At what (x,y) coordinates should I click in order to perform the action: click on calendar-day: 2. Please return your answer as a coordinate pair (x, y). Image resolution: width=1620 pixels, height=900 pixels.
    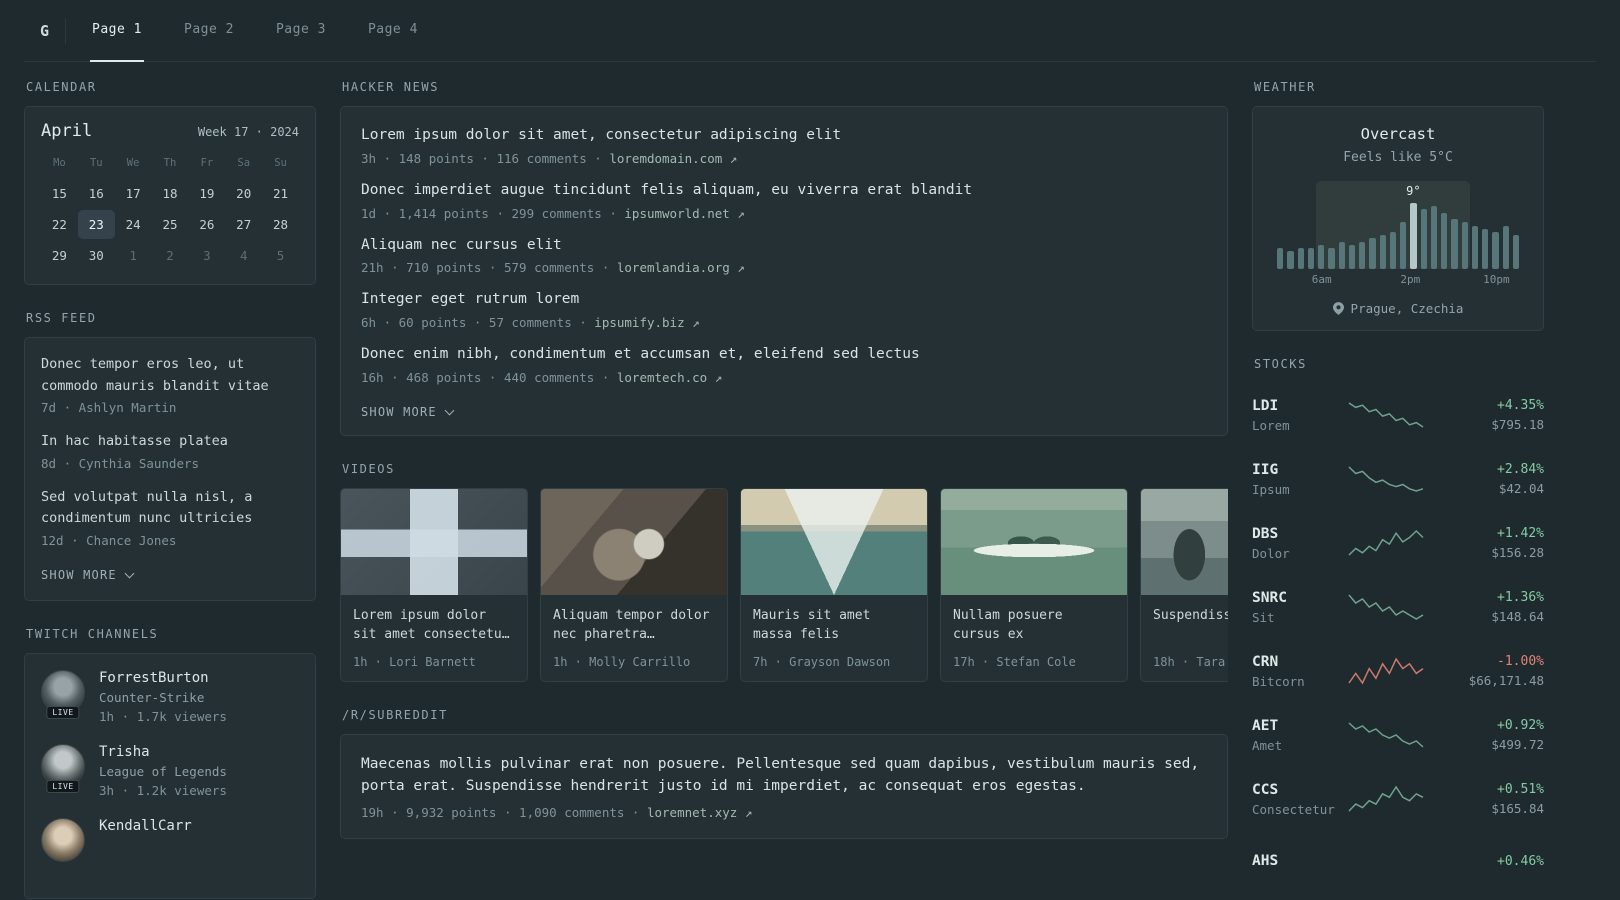
    Looking at the image, I should click on (170, 255).